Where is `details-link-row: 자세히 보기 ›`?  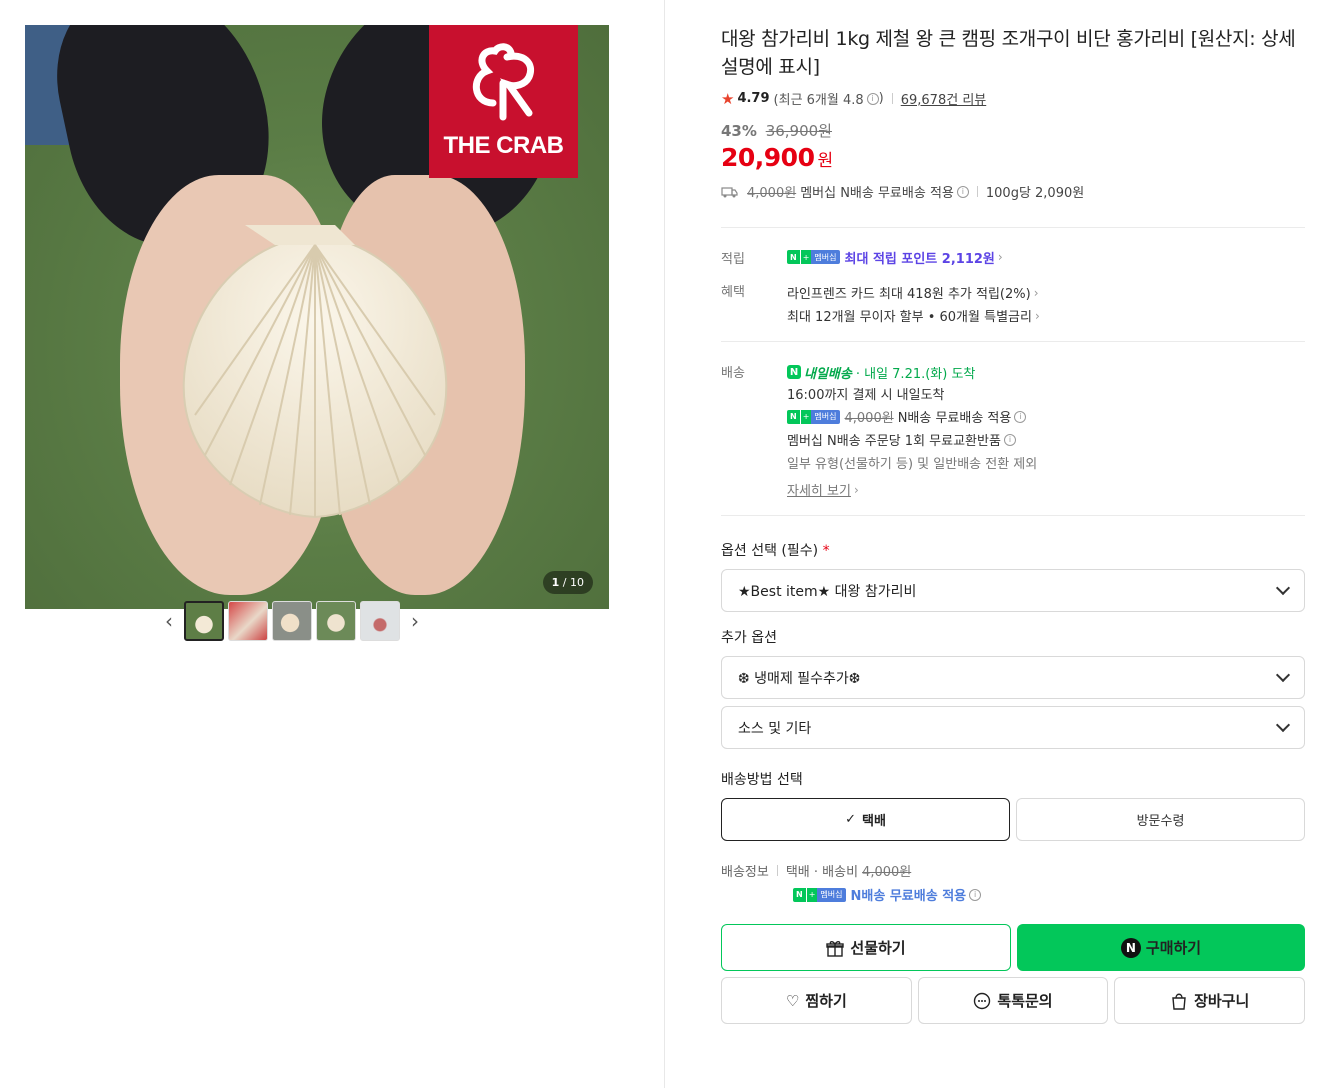 details-link-row: 자세히 보기 › is located at coordinates (1046, 489).